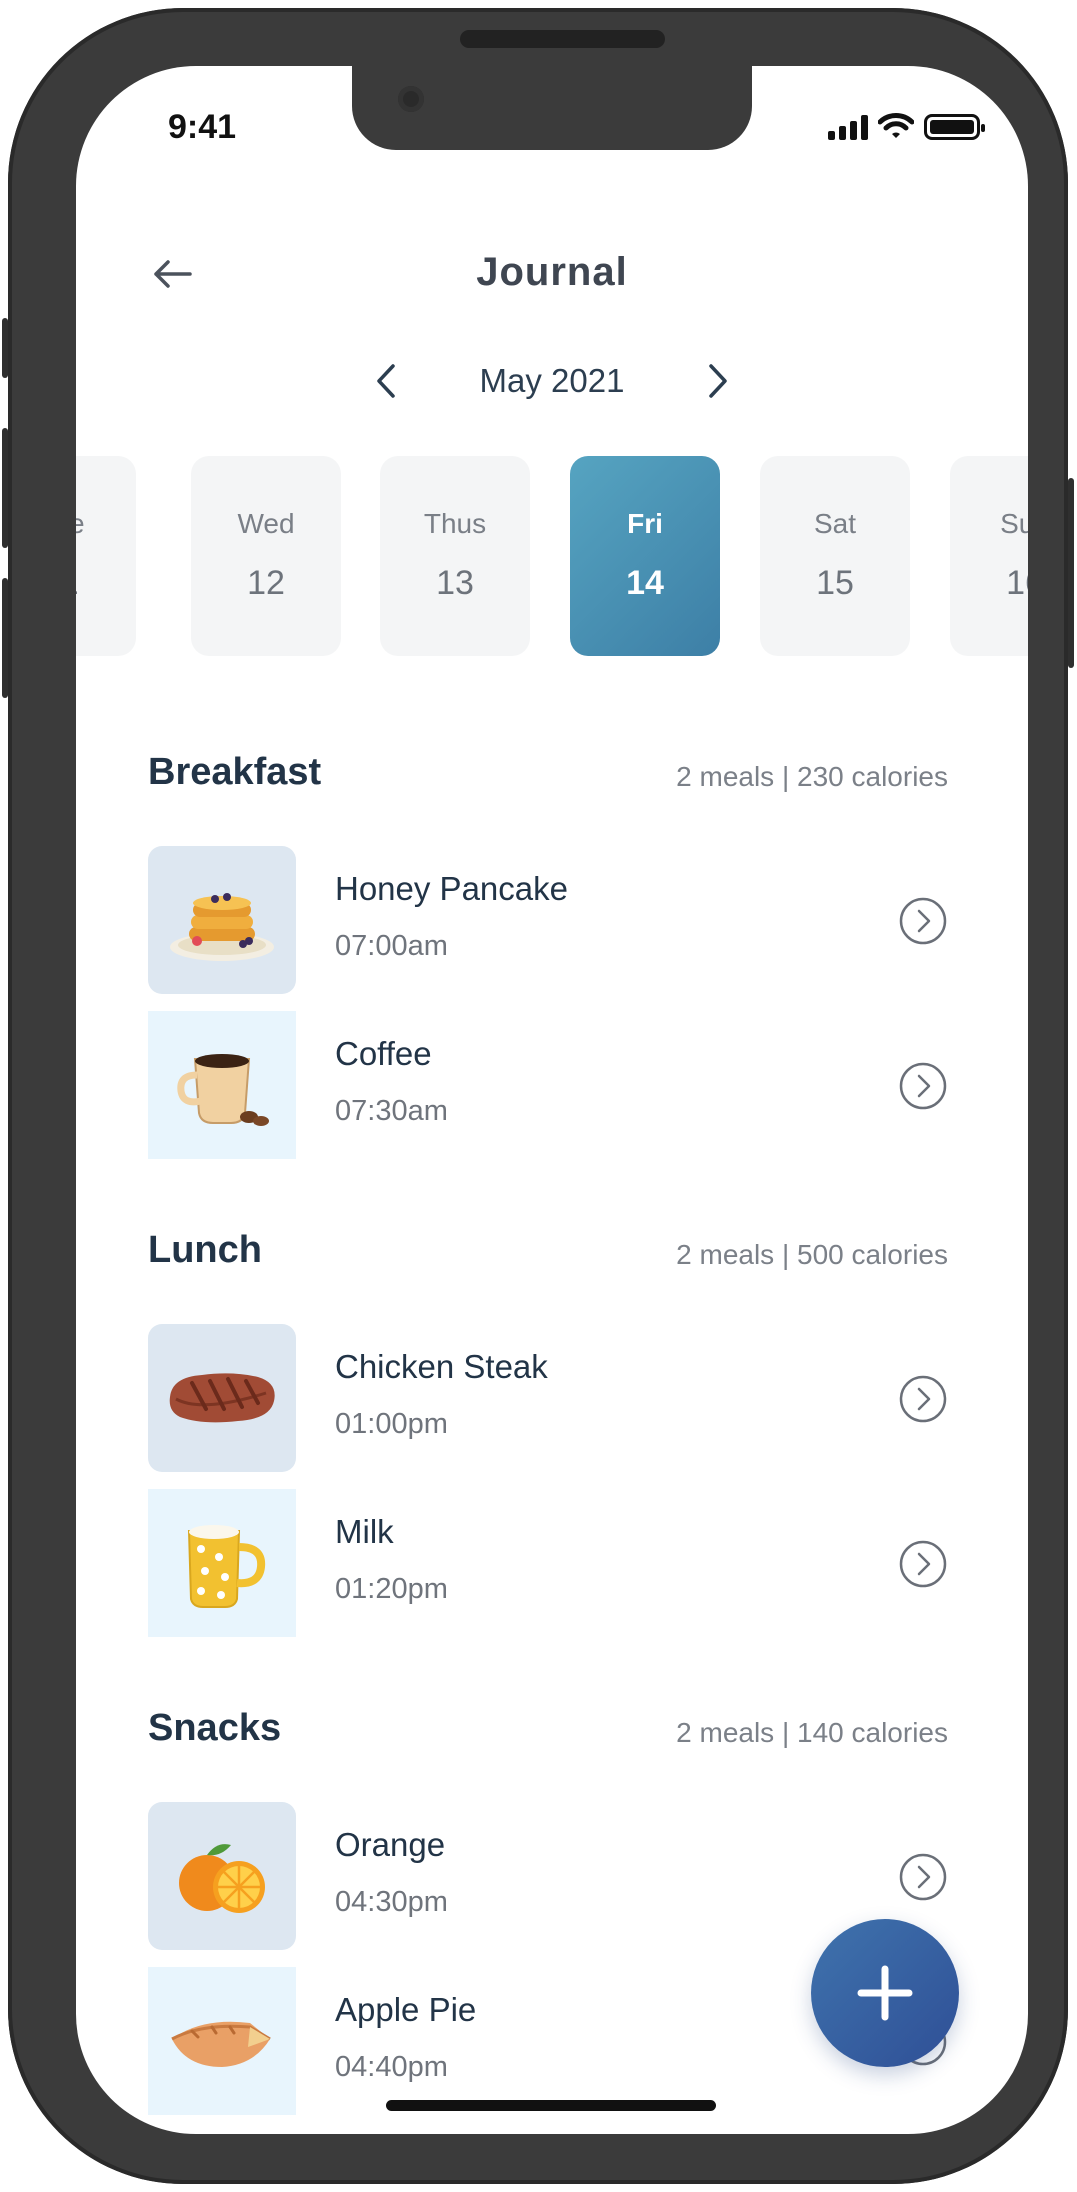 The image size is (1077, 2192). I want to click on day-card-fri-selected: Fri 14, so click(645, 556).